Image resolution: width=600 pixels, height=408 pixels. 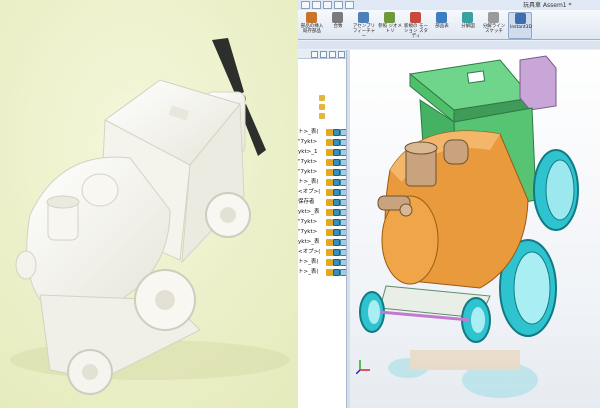 I want to click on instant3d-button: Instant3D, so click(x=520, y=25).